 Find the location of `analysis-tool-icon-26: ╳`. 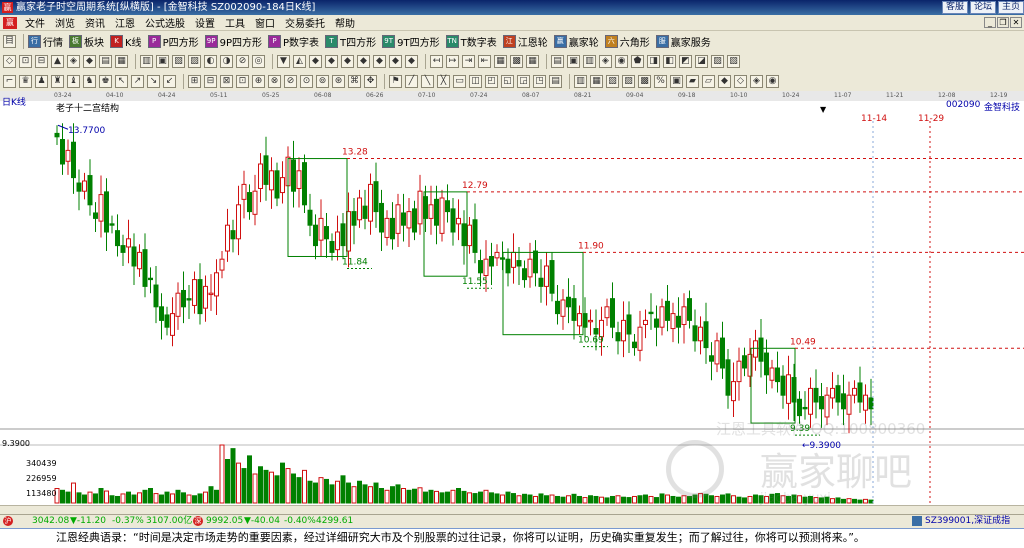

analysis-tool-icon-26: ╳ is located at coordinates (443, 81).